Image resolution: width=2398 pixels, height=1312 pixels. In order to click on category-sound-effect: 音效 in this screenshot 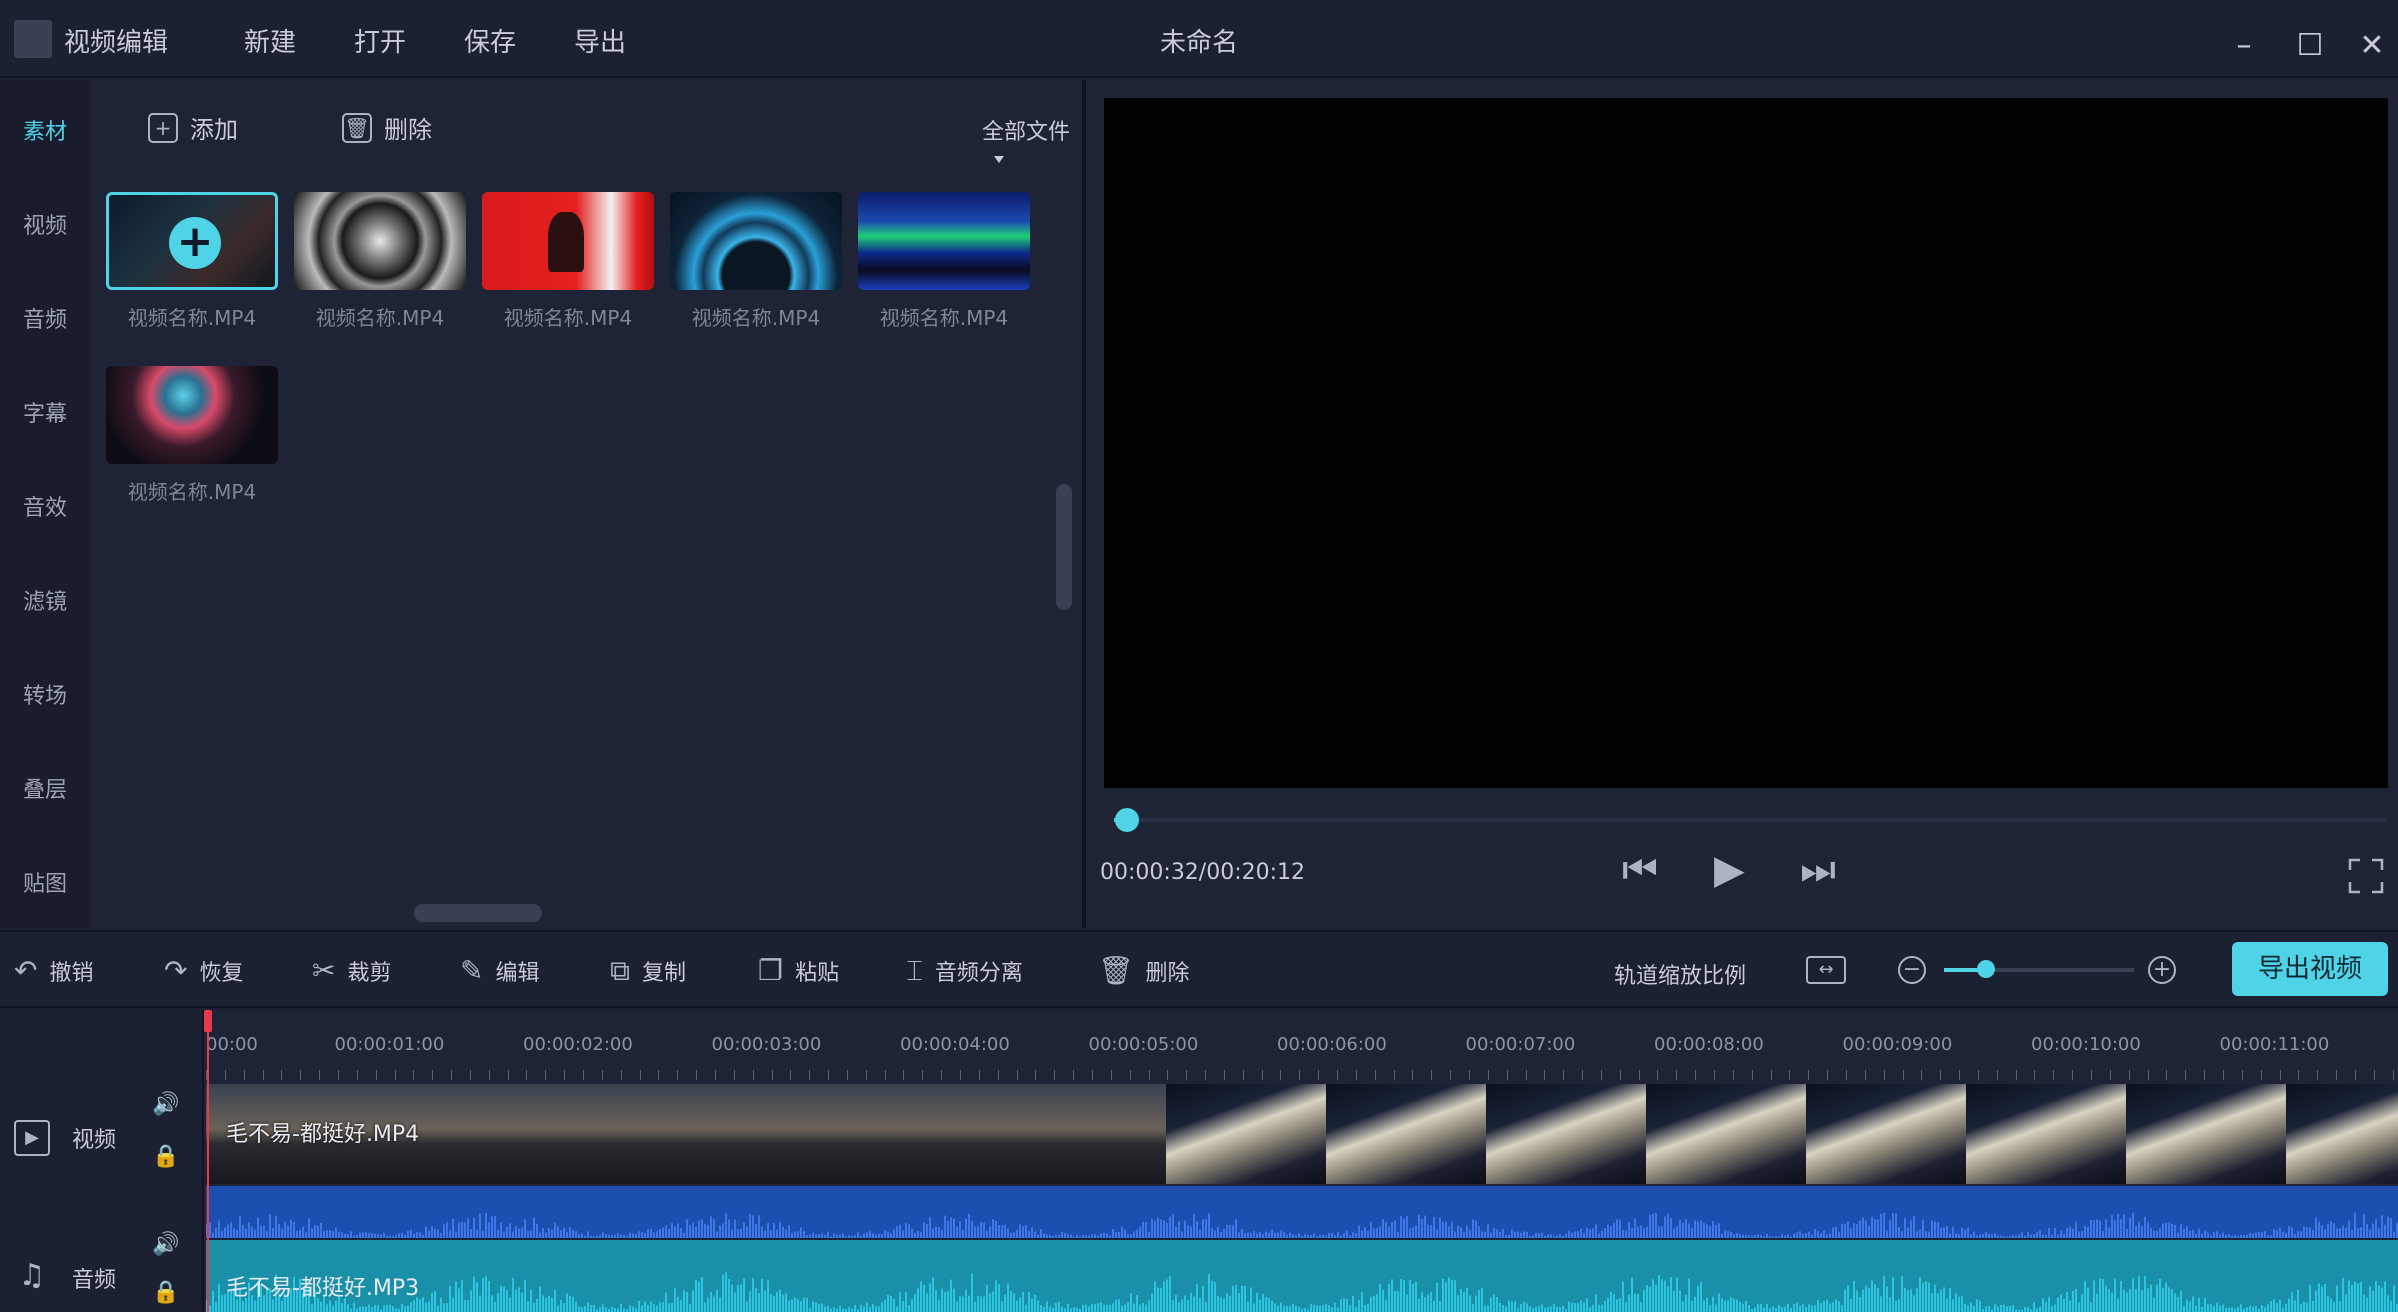, I will do `click(45, 506)`.